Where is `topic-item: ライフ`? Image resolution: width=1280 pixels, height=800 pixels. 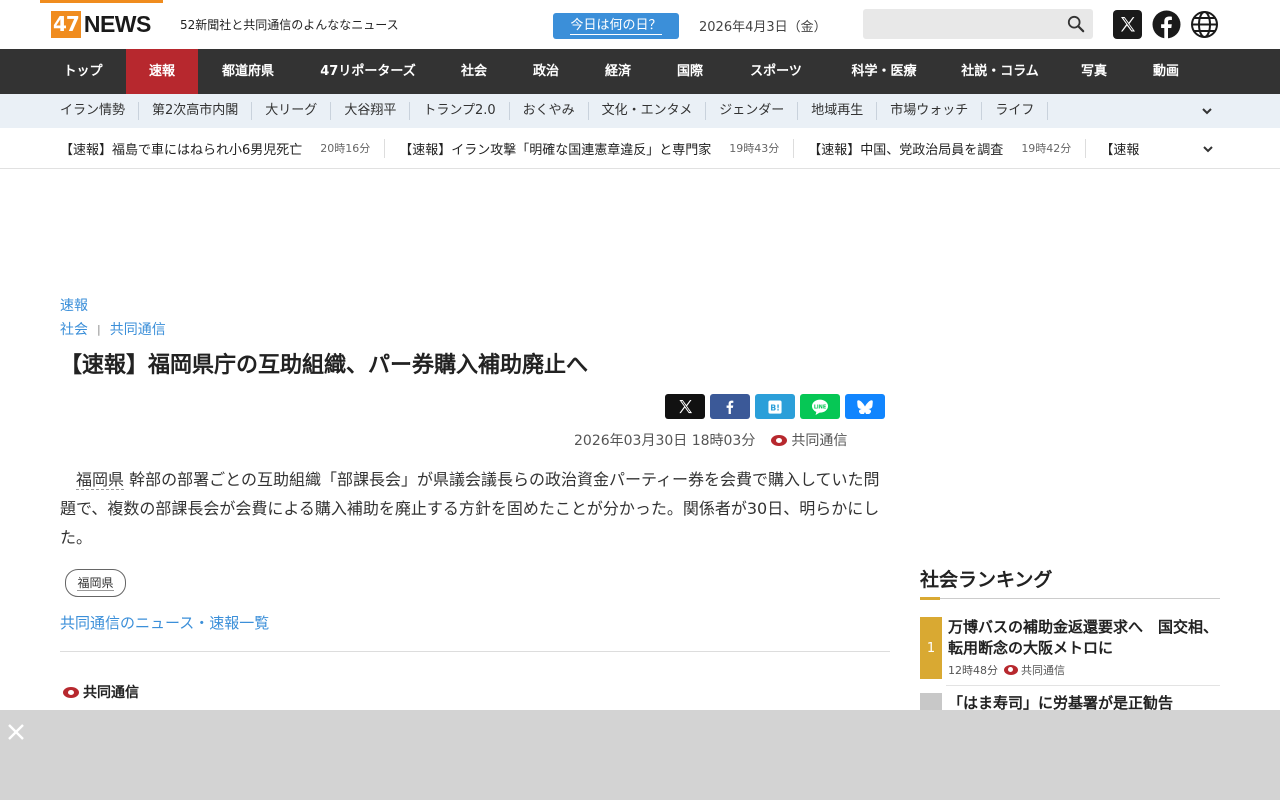
topic-item: ライフ is located at coordinates (1015, 111).